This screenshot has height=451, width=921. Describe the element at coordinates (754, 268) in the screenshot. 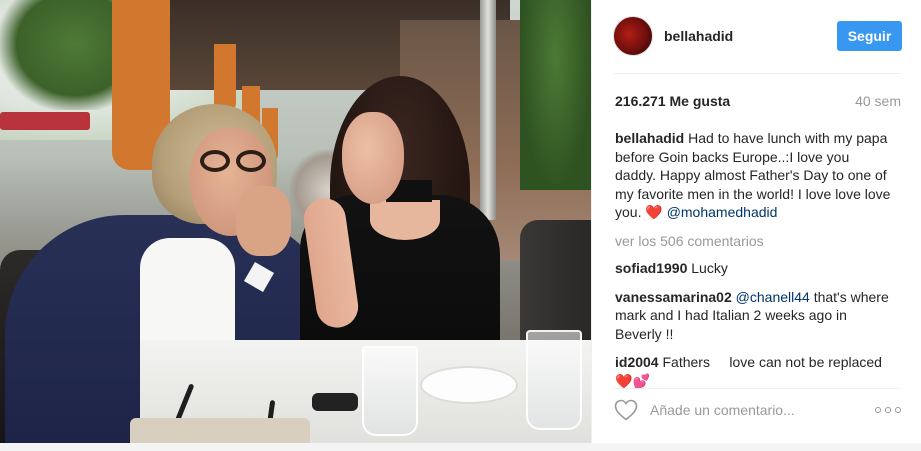

I see `comment-item: sofiad1990 Lucky` at that location.